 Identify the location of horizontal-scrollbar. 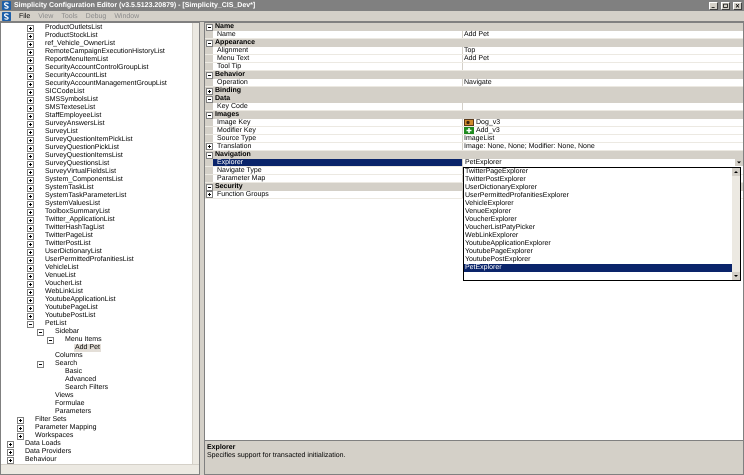
(100, 469).